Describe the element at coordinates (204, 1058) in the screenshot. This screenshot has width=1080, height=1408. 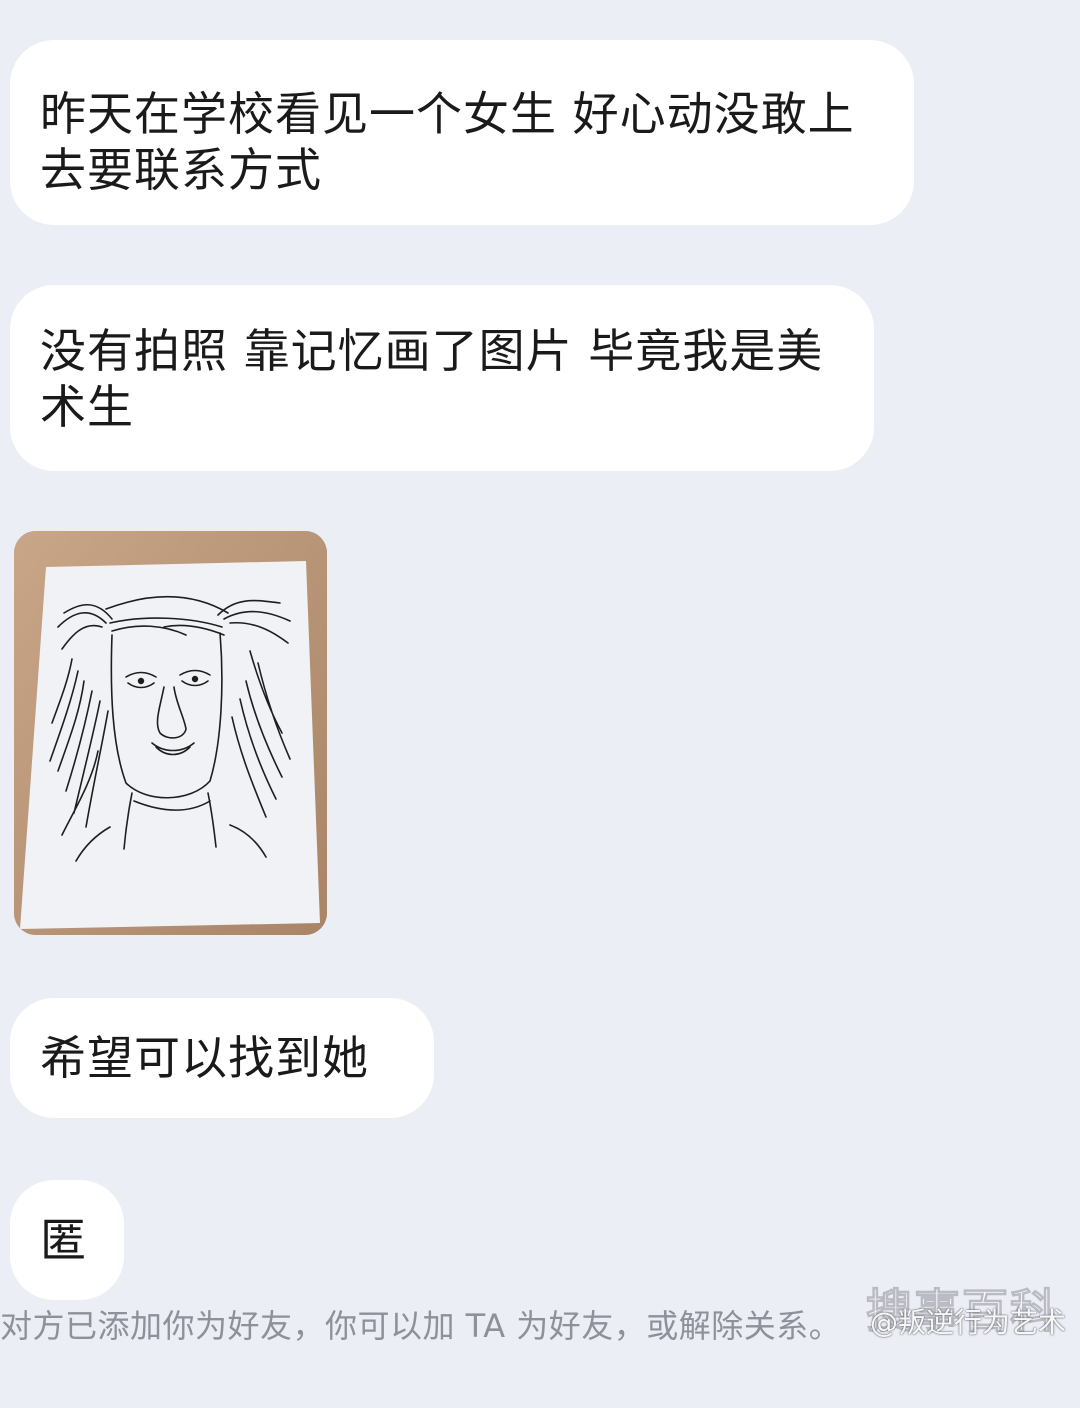
I see `message-text: 希望可以找到她` at that location.